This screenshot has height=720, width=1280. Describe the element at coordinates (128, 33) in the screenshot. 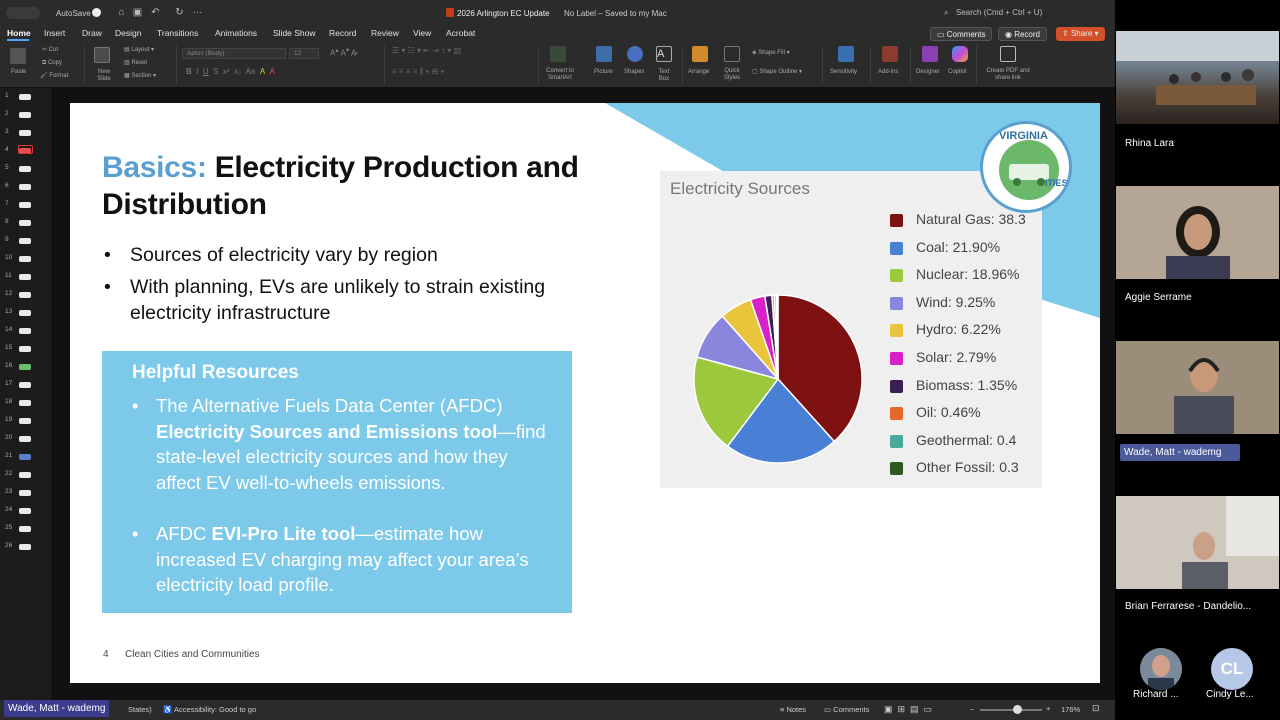

I see `tab-design: Design` at that location.